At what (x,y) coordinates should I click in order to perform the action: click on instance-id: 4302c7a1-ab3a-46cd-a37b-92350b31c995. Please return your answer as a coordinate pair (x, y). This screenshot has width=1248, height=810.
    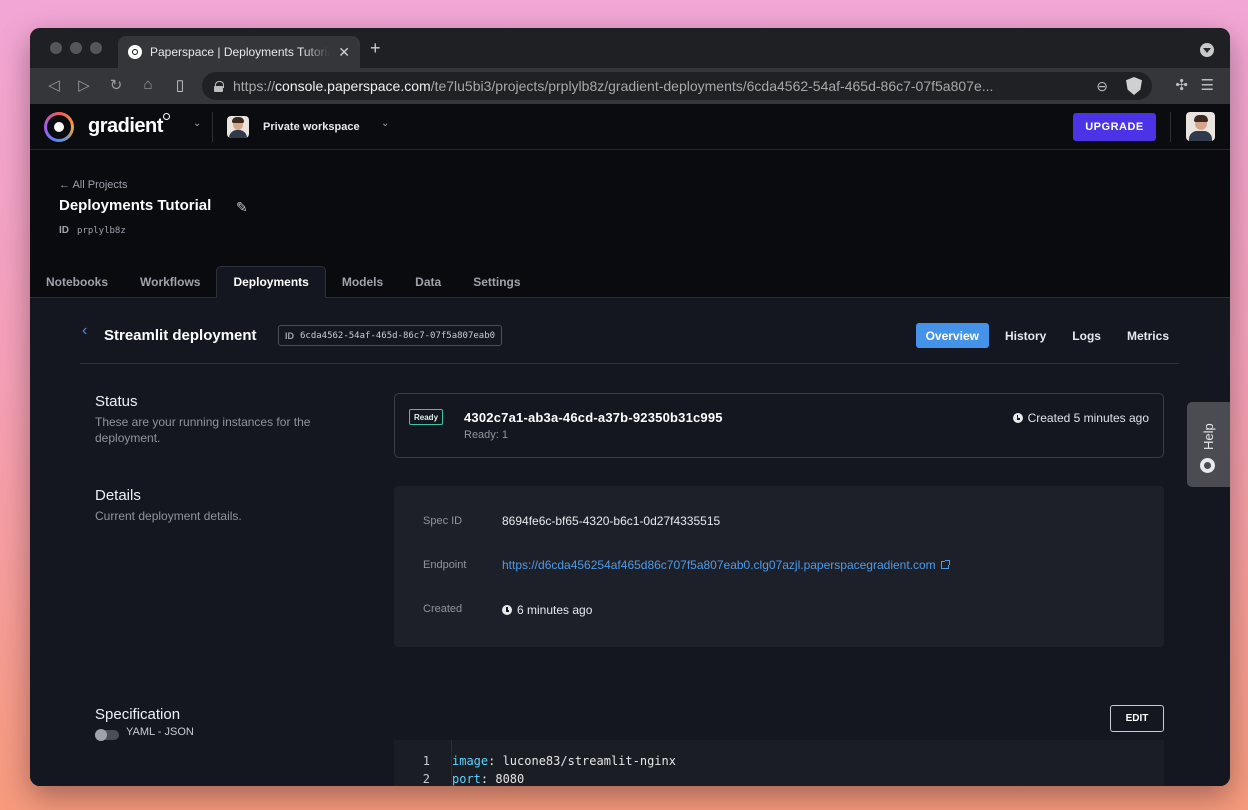
    Looking at the image, I should click on (593, 417).